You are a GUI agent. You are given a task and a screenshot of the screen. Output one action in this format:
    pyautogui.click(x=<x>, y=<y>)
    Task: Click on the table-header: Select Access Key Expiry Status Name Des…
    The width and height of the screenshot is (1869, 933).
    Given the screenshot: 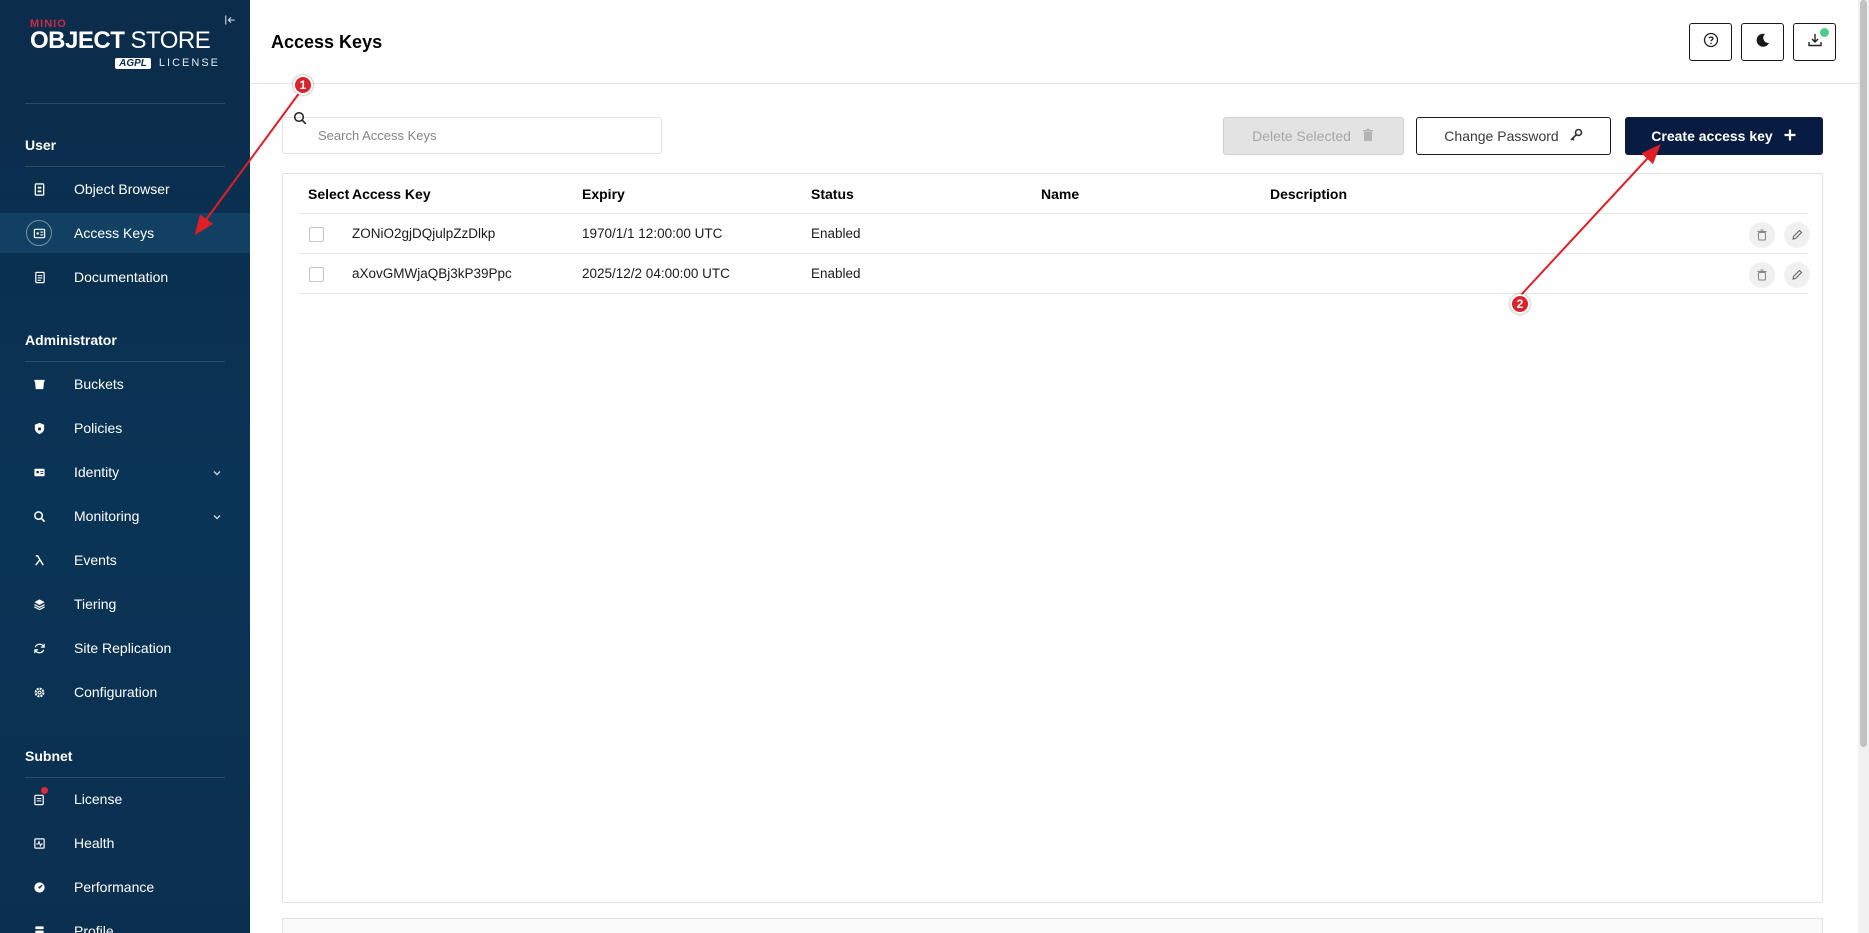 What is the action you would take?
    pyautogui.click(x=1053, y=194)
    